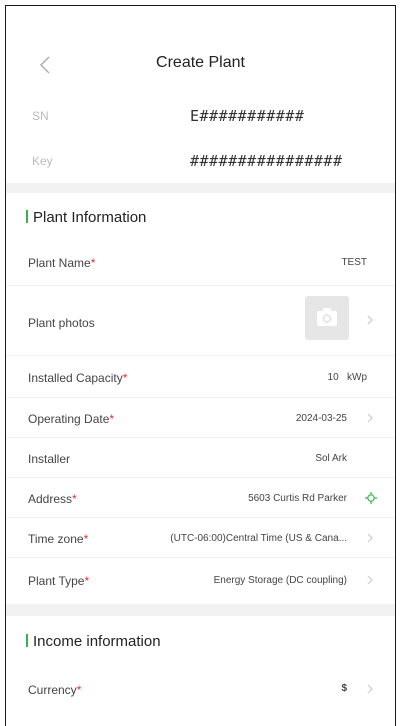 Image resolution: width=401 pixels, height=726 pixels. What do you see at coordinates (344, 688) in the screenshot?
I see `currency-value: $` at bounding box center [344, 688].